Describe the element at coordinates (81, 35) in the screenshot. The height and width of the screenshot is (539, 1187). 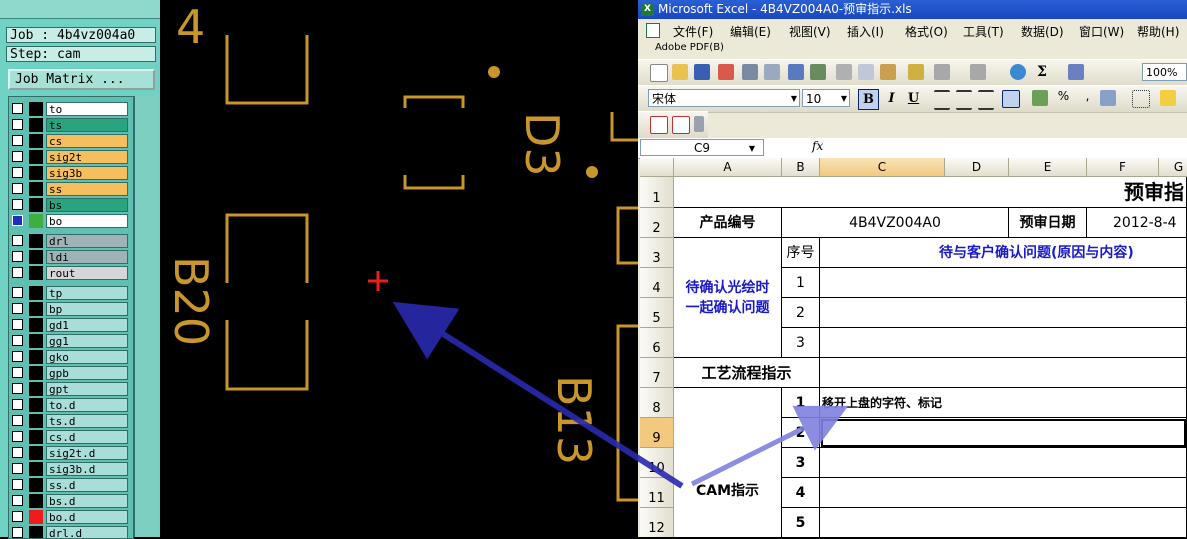
I see `job-name-field: Job : 4b4vz004a0` at that location.